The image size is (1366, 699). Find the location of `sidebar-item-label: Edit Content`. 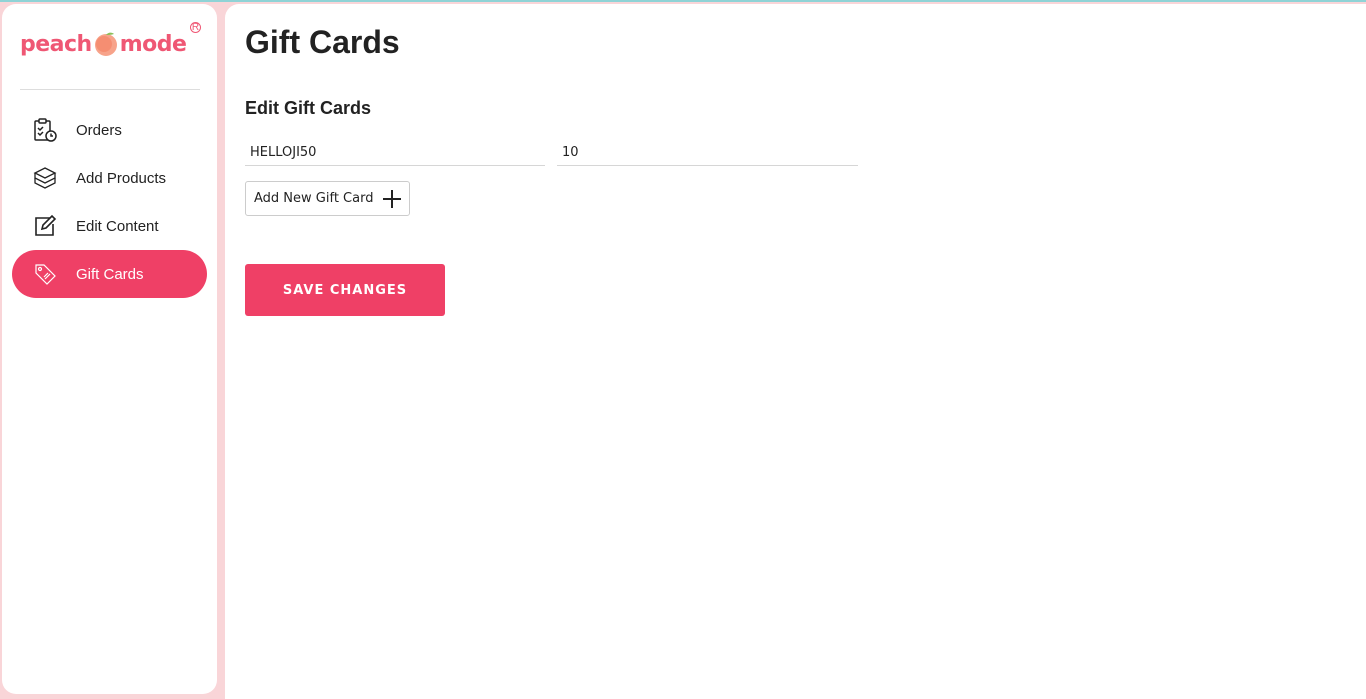

sidebar-item-label: Edit Content is located at coordinates (117, 226).